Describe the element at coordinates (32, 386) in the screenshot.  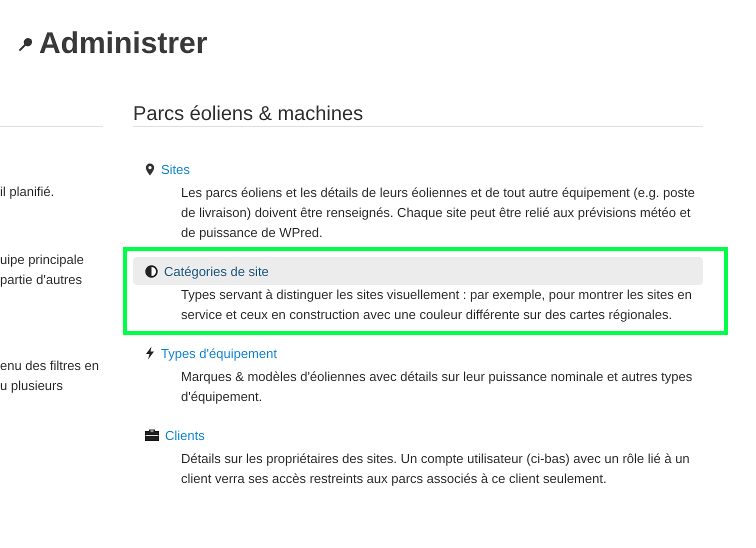
I see `description-text: u plusieurs` at that location.